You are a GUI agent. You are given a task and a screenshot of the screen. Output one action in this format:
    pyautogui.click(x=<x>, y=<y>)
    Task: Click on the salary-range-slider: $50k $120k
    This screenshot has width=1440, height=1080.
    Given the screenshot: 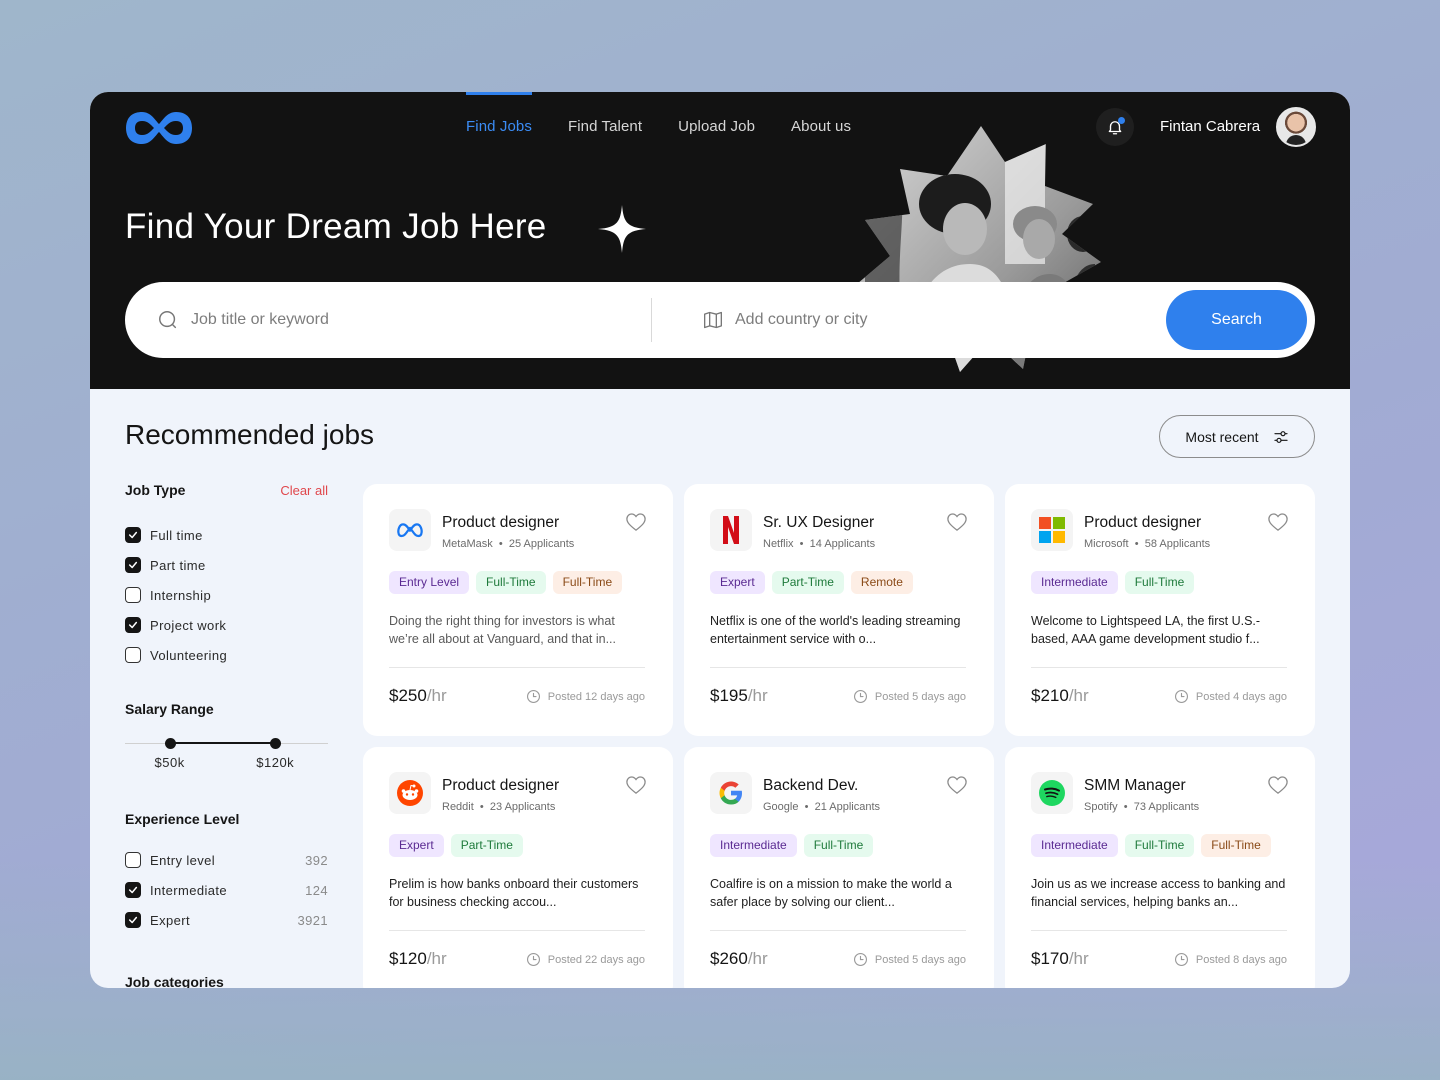 What is the action you would take?
    pyautogui.click(x=226, y=755)
    